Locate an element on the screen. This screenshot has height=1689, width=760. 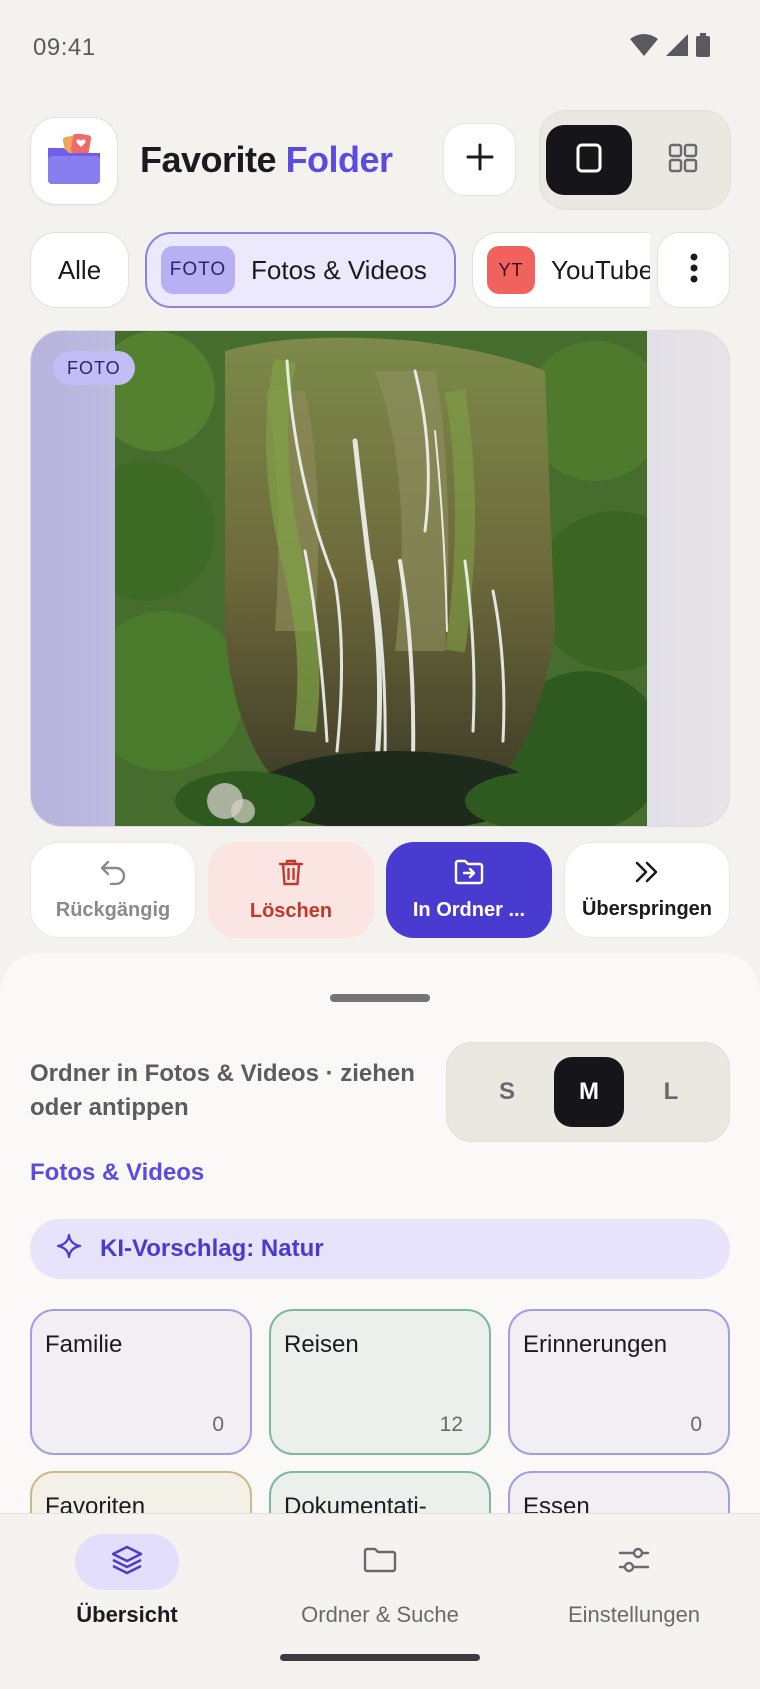
home-indicator is located at coordinates (380, 1657).